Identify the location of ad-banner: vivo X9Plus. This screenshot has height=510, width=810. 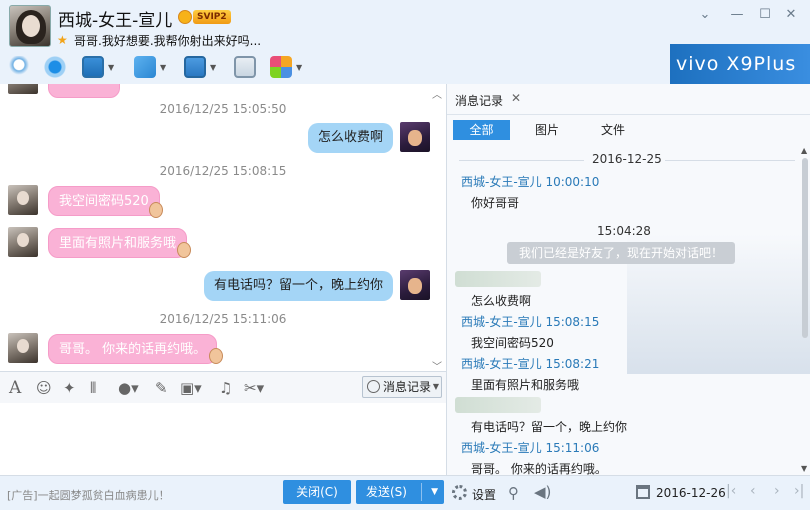
(740, 64).